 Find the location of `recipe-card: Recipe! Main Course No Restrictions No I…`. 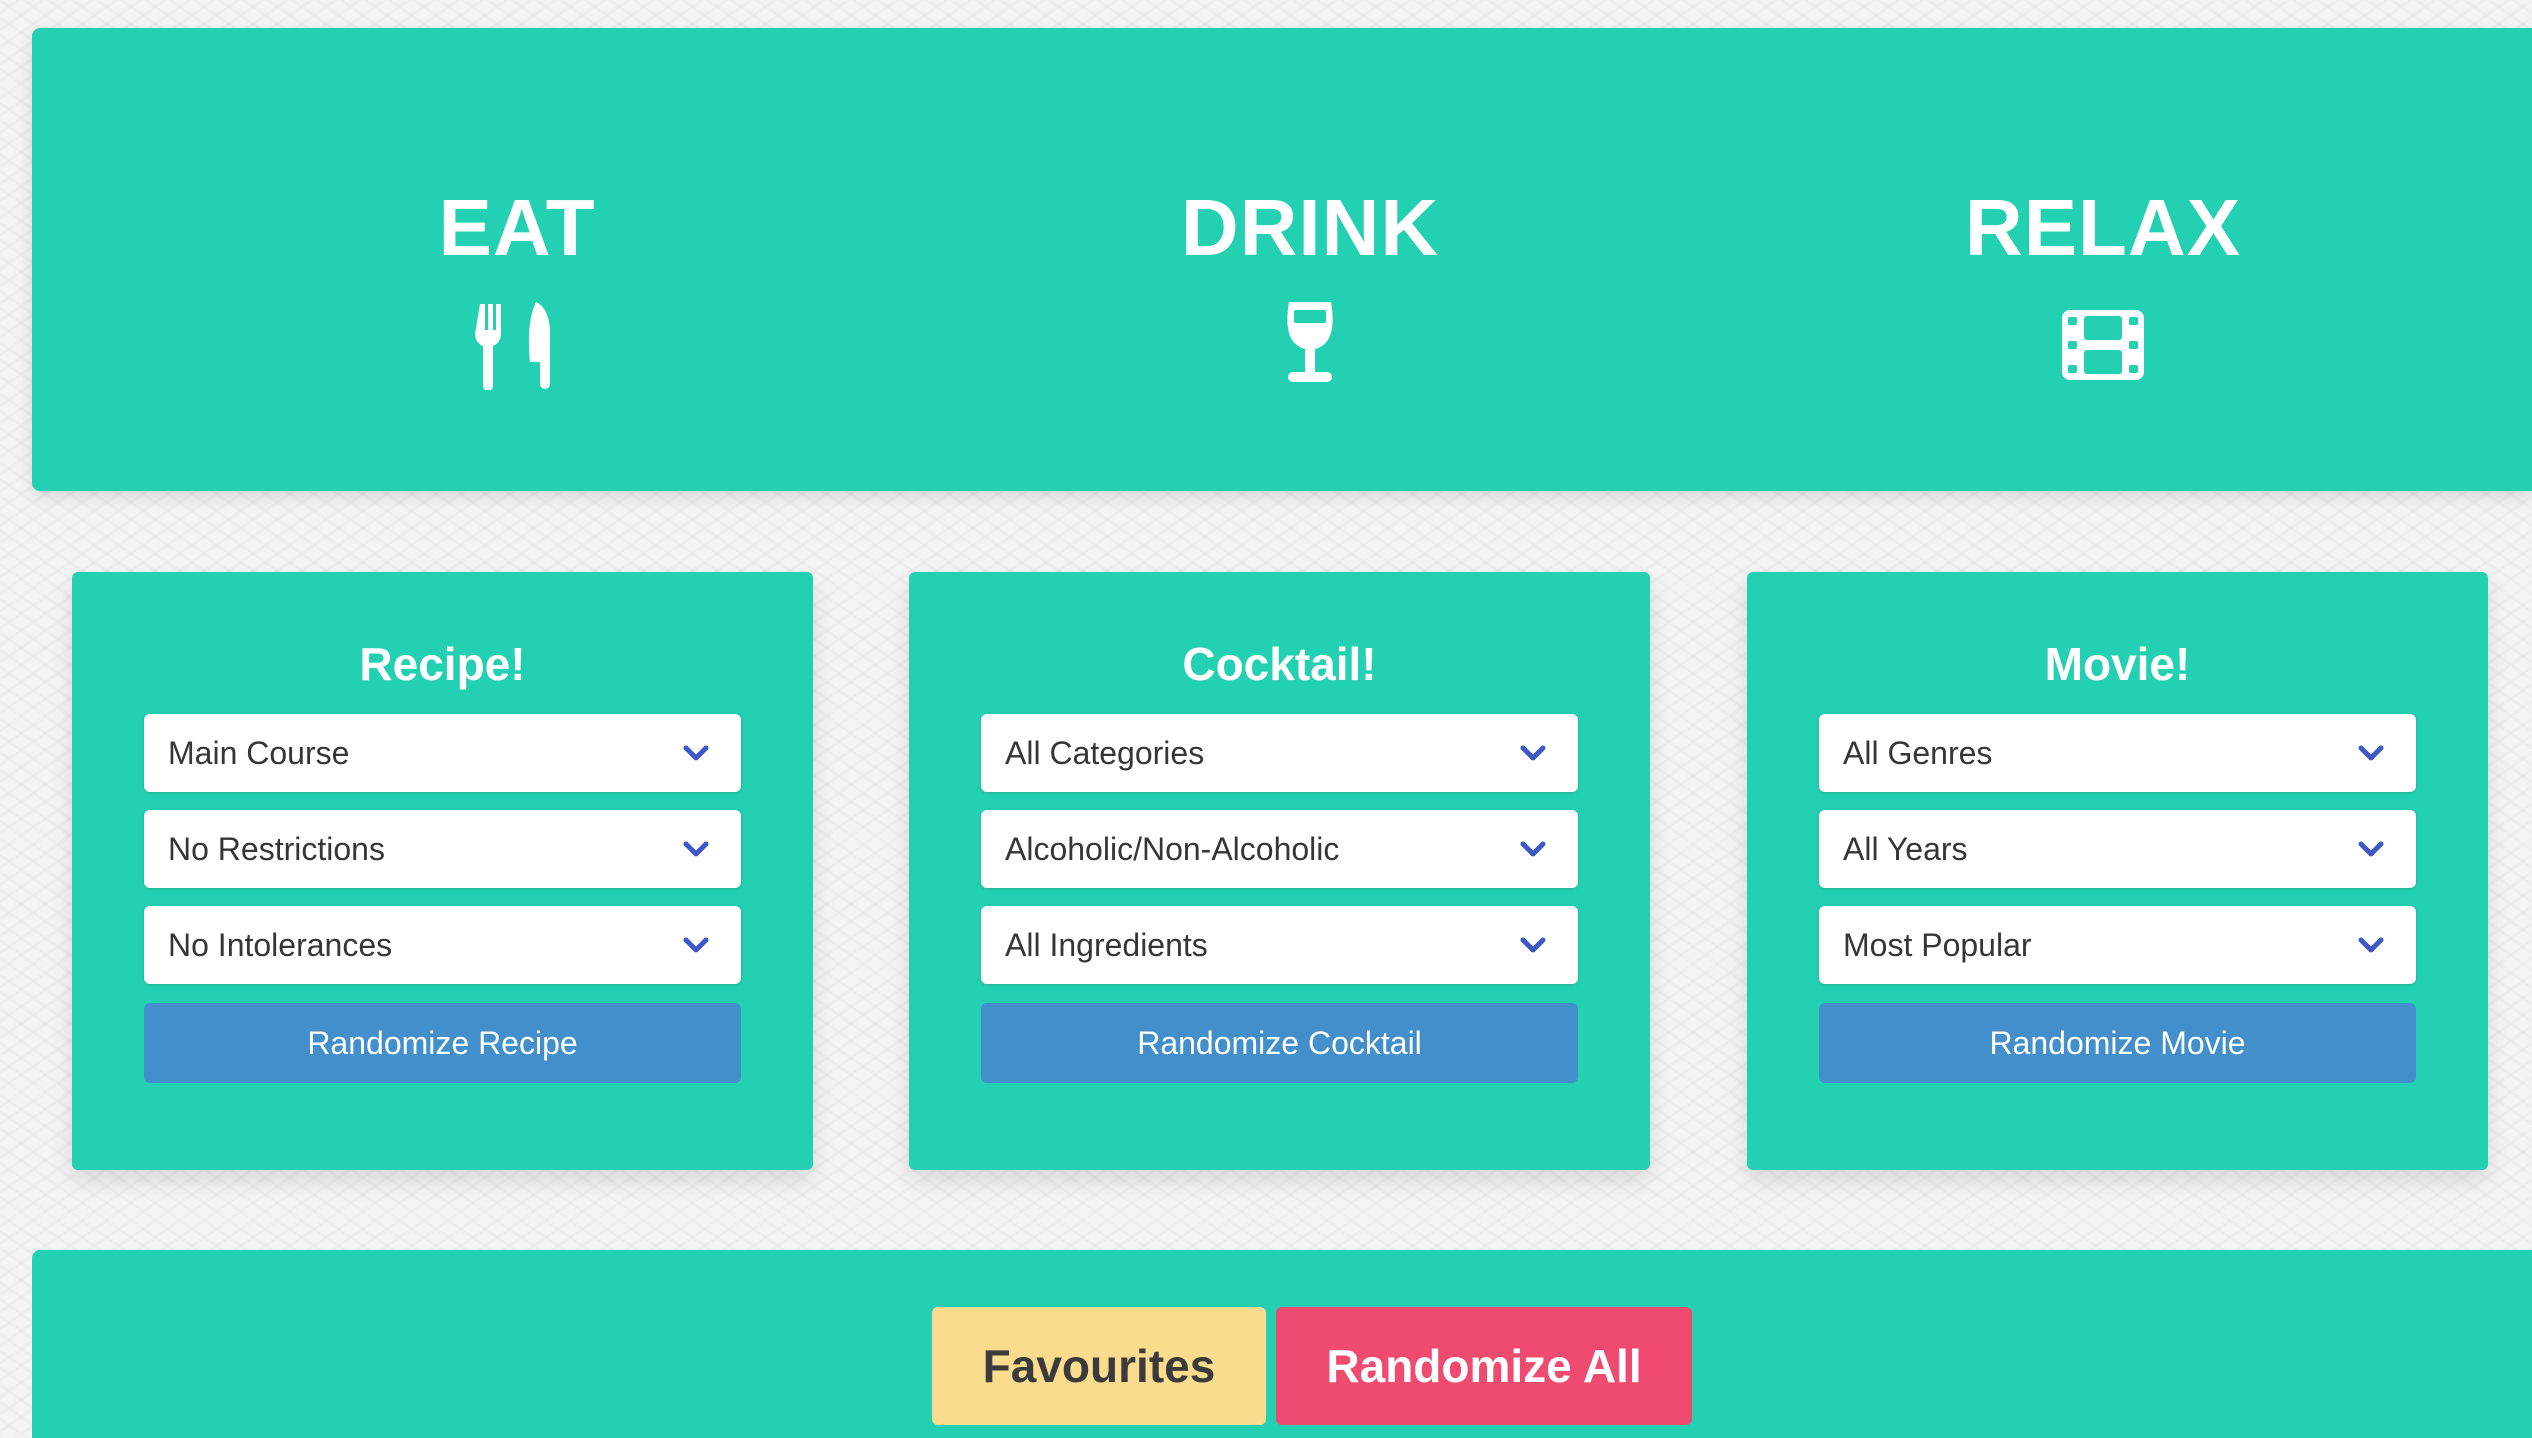

recipe-card: Recipe! Main Course No Restrictions No I… is located at coordinates (442, 871).